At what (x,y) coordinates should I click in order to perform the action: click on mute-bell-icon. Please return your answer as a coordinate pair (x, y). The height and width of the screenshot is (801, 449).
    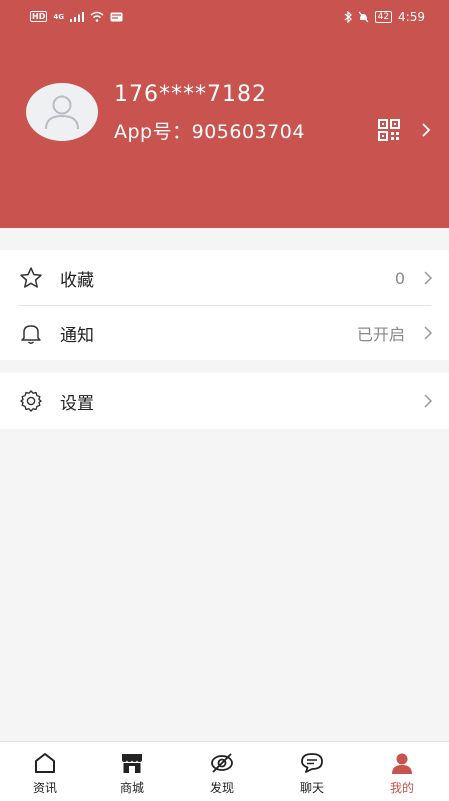
    Looking at the image, I should click on (363, 17).